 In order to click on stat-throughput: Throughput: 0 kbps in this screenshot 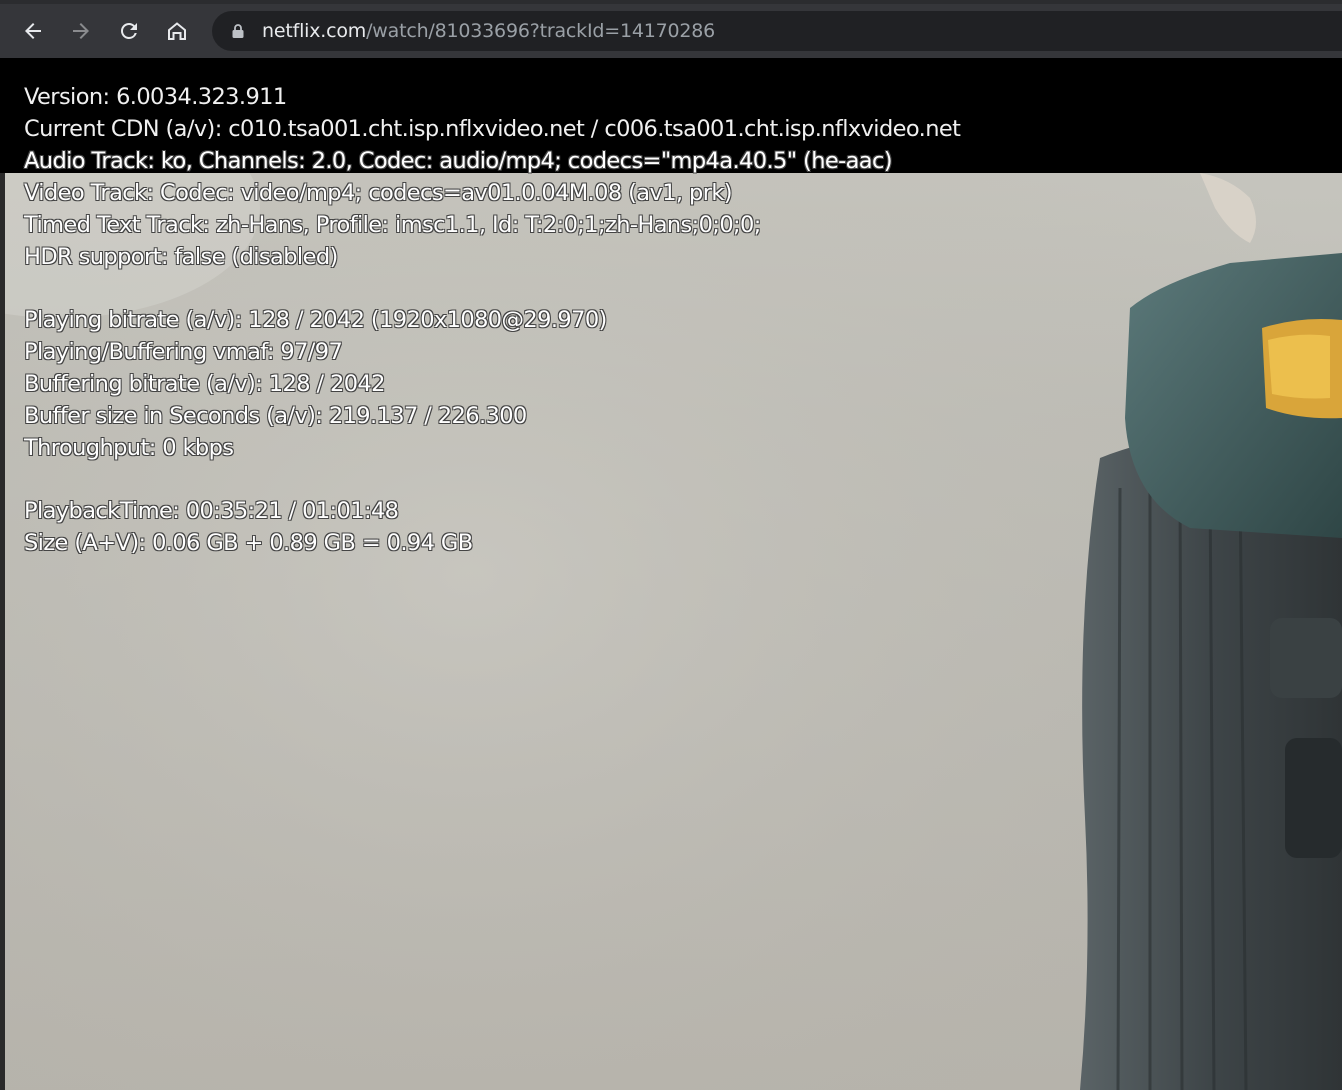, I will do `click(129, 448)`.